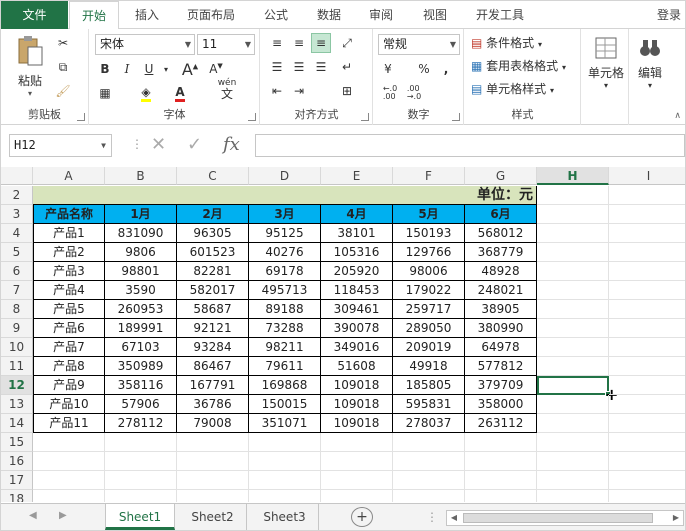  Describe the element at coordinates (105, 93) in the screenshot. I see `borders-button: ▦` at that location.